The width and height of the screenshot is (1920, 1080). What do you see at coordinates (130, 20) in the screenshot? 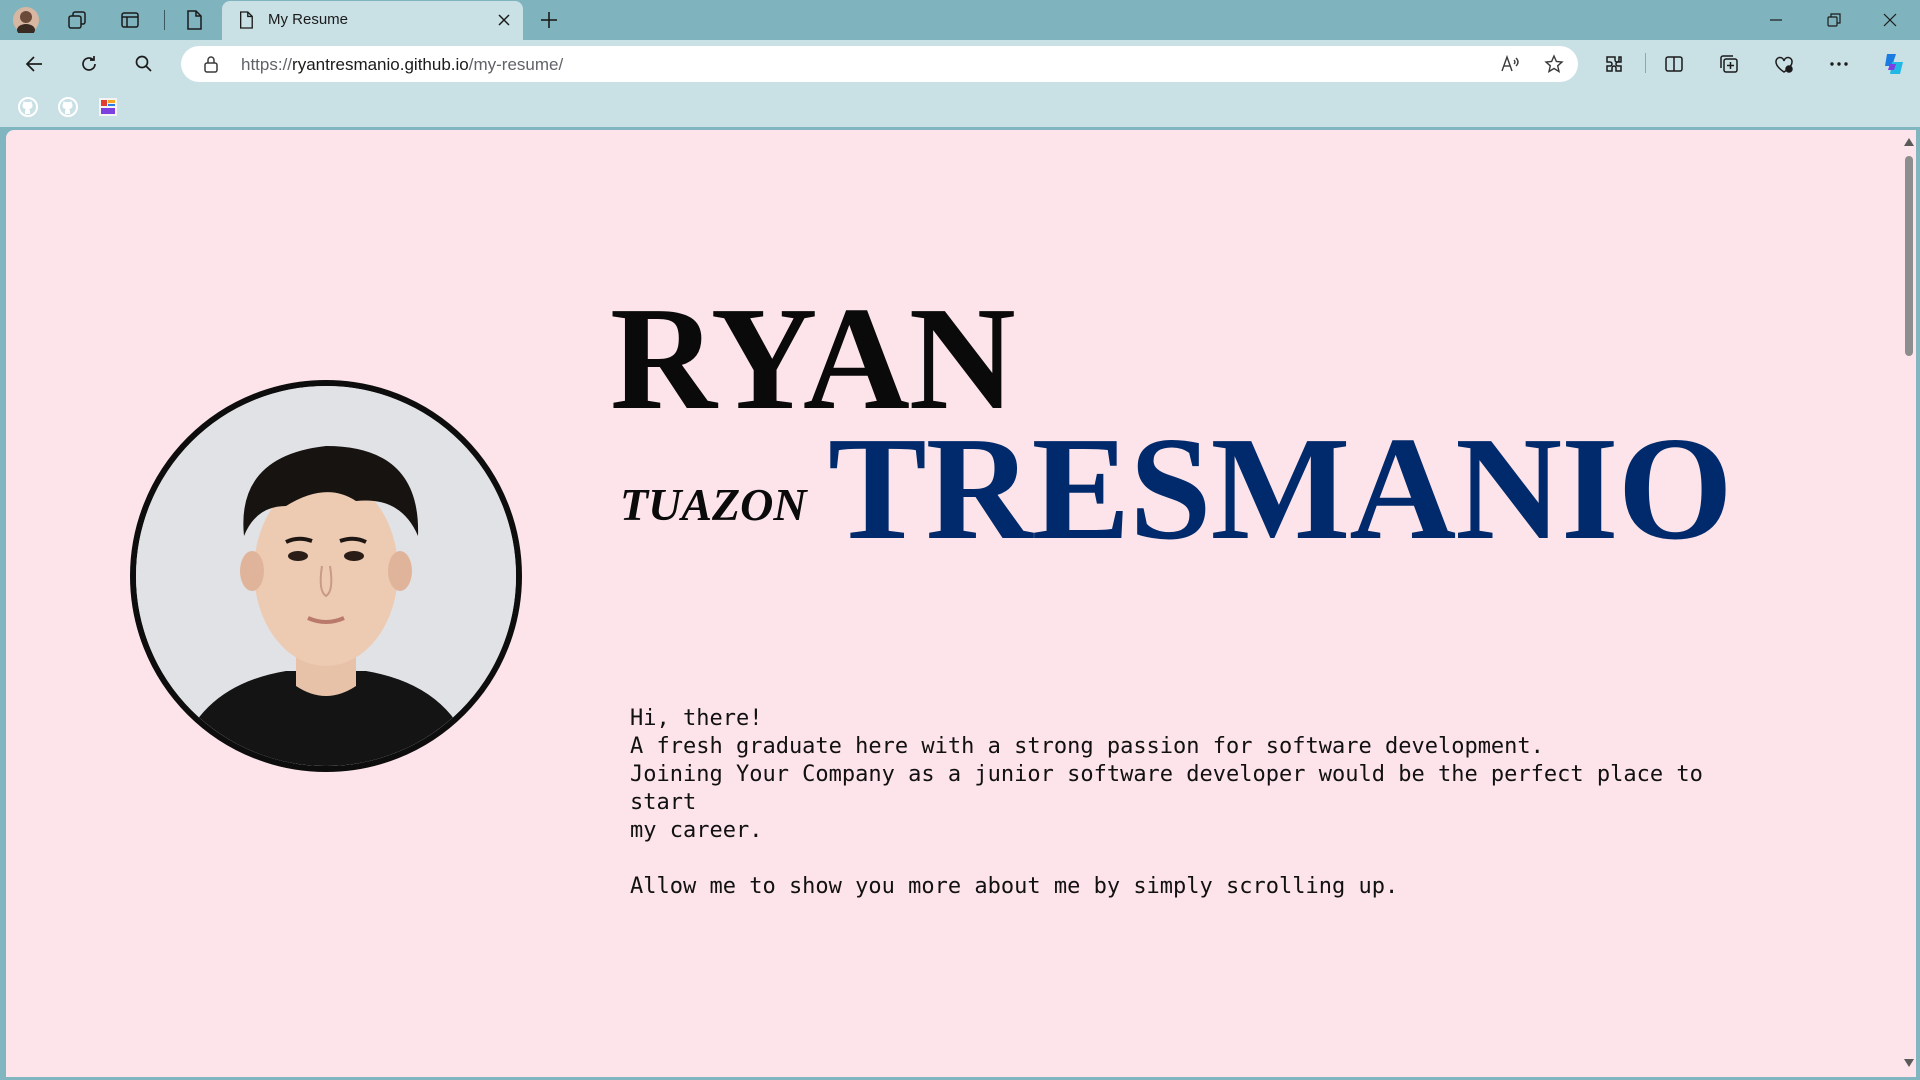
I see `tab-actions-icon` at bounding box center [130, 20].